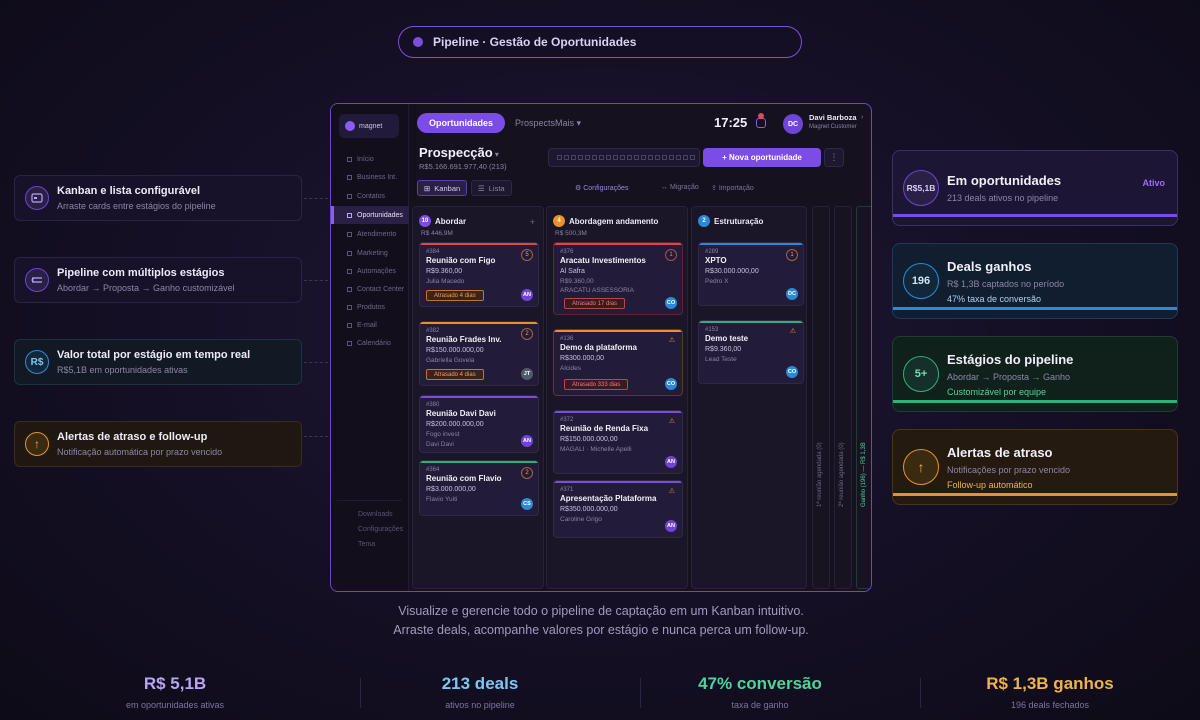  What do you see at coordinates (491, 188) in the screenshot?
I see `view-toggle-list: ☰ Lista` at bounding box center [491, 188].